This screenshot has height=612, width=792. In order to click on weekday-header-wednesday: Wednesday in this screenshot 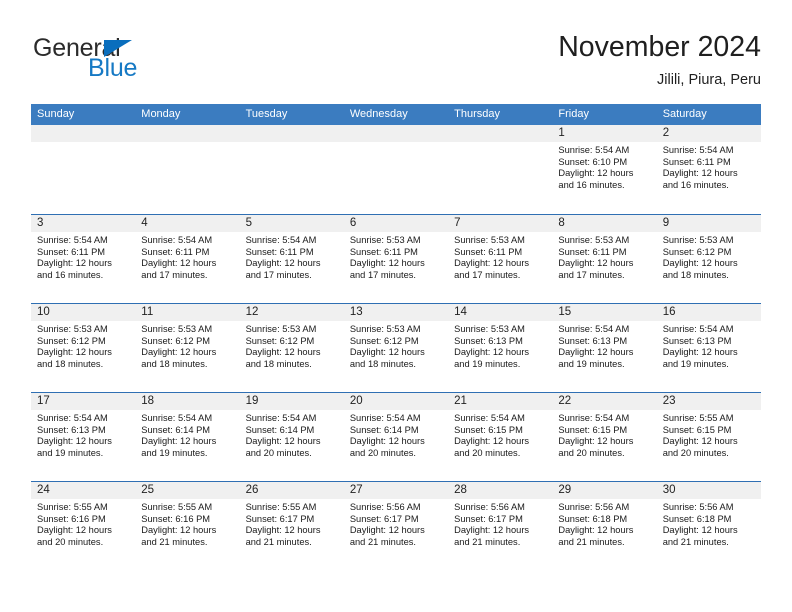, I will do `click(378, 114)`.